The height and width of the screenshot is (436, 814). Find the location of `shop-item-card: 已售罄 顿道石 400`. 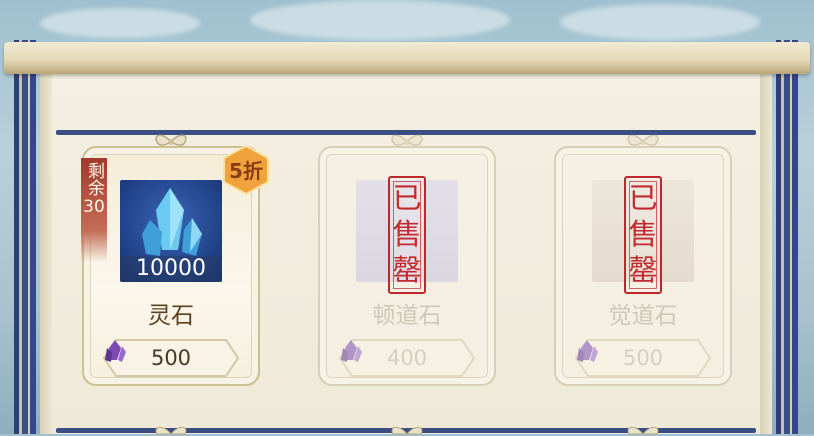

shop-item-card: 已售罄 顿道石 400 is located at coordinates (407, 260).